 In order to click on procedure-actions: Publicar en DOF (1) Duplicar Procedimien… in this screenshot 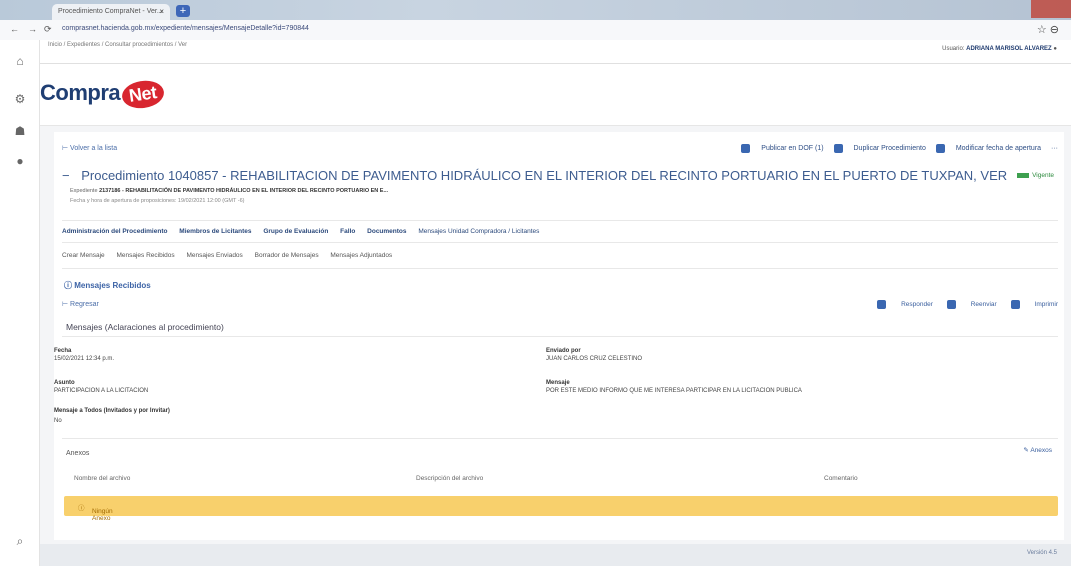, I will do `click(895, 148)`.